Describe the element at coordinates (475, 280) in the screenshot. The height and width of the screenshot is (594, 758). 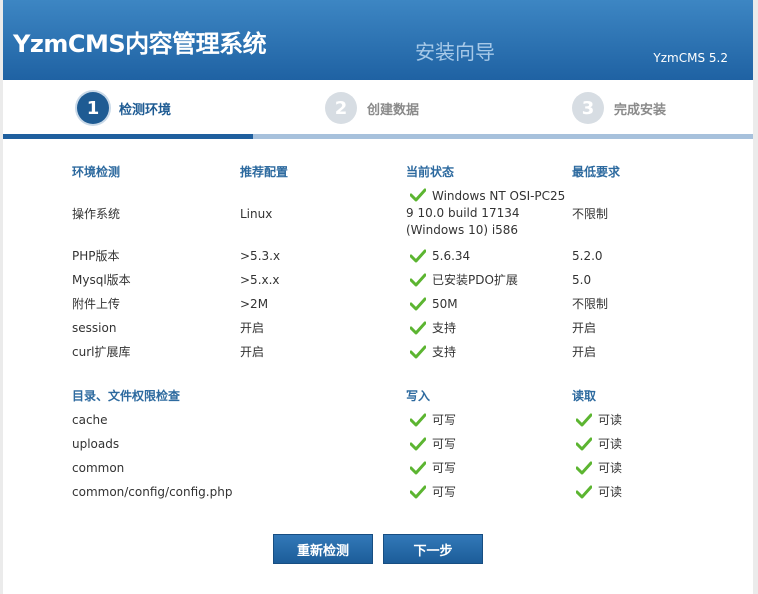
I see `env-current-text: 已安装PDO扩展` at that location.